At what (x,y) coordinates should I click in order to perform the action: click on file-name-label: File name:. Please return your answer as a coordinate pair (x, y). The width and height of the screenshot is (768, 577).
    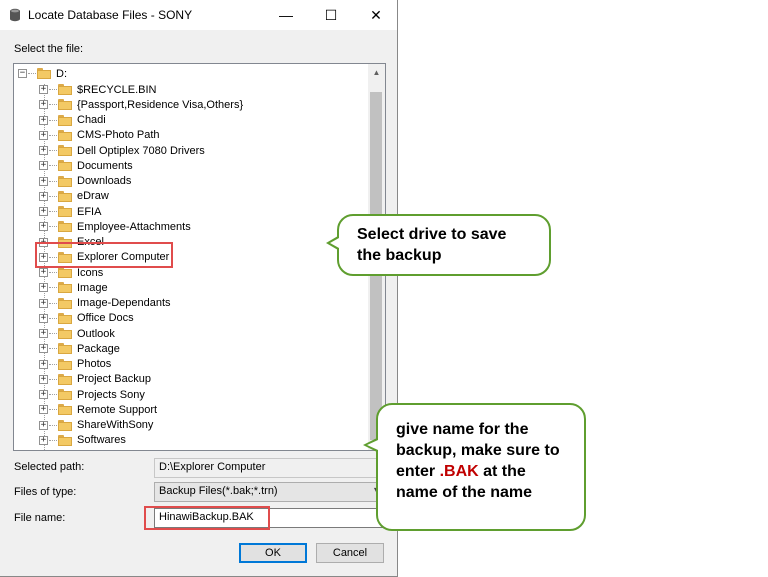
    Looking at the image, I should click on (40, 518).